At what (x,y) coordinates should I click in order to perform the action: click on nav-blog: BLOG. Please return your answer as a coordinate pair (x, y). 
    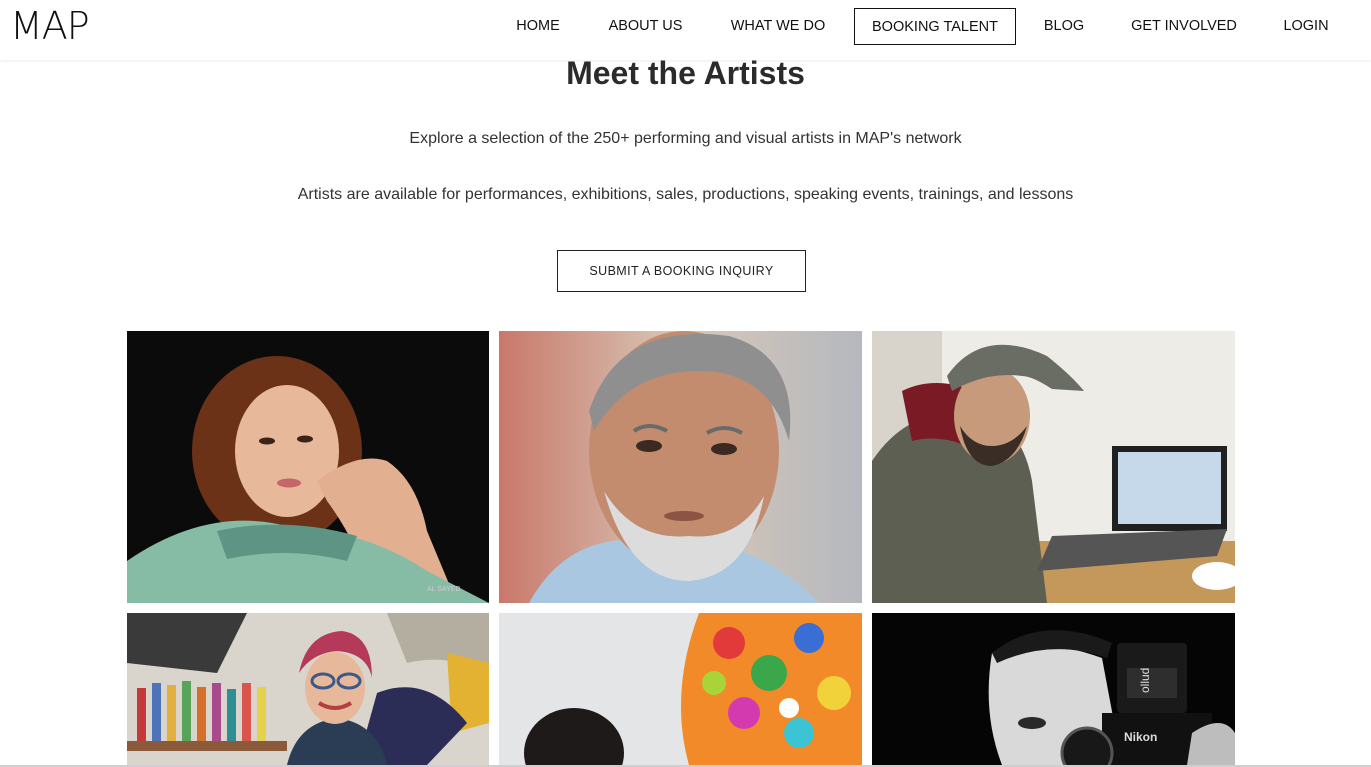
    Looking at the image, I should click on (1064, 26).